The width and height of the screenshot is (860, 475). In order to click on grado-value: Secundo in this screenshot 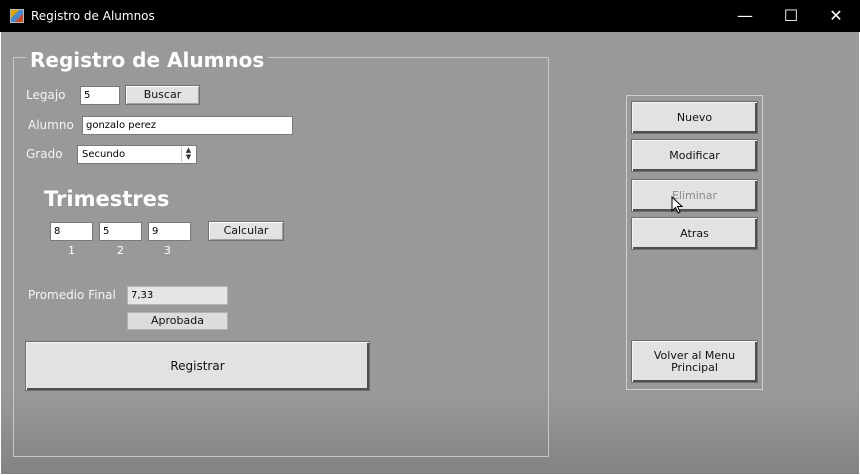, I will do `click(104, 154)`.